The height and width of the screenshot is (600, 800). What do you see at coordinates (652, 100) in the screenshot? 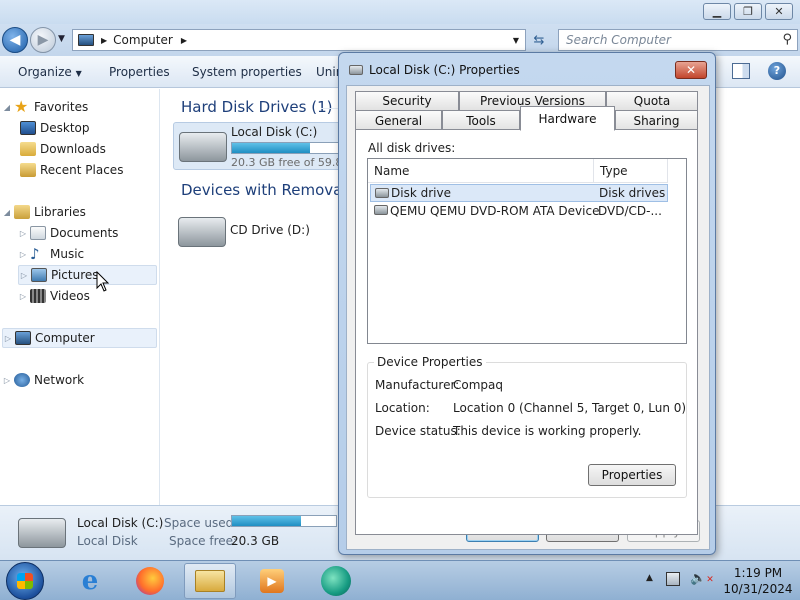
I see `tab-quota: Quota` at bounding box center [652, 100].